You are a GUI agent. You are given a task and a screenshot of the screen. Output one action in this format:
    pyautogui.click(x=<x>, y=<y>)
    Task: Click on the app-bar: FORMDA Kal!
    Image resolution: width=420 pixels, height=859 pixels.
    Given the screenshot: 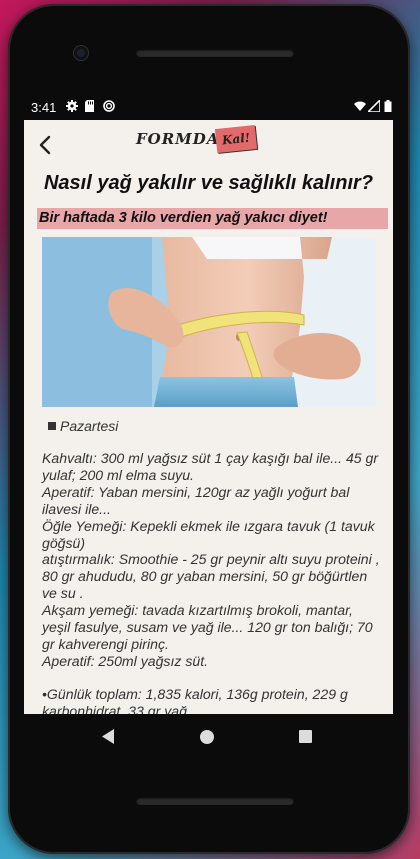 What is the action you would take?
    pyautogui.click(x=208, y=145)
    